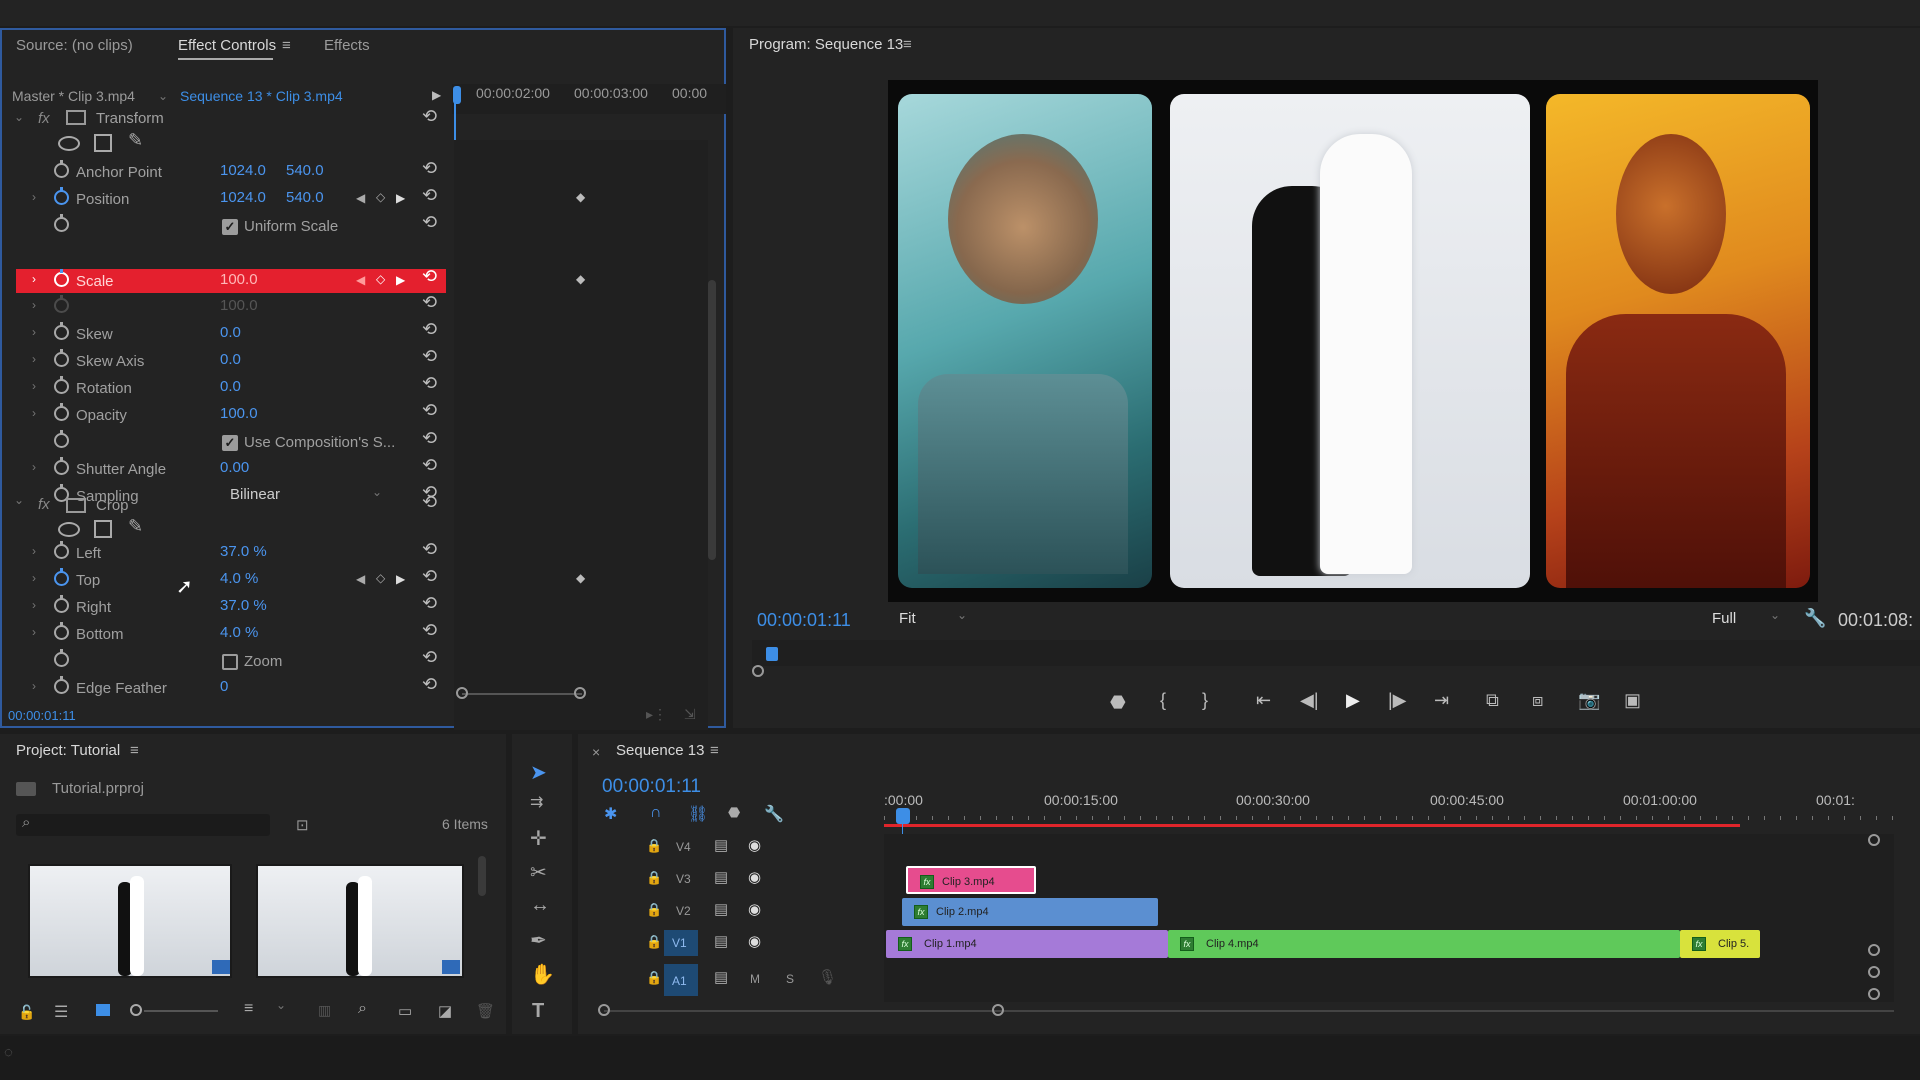 The height and width of the screenshot is (1080, 1920). I want to click on ellipse-mask-icon, so click(69, 529).